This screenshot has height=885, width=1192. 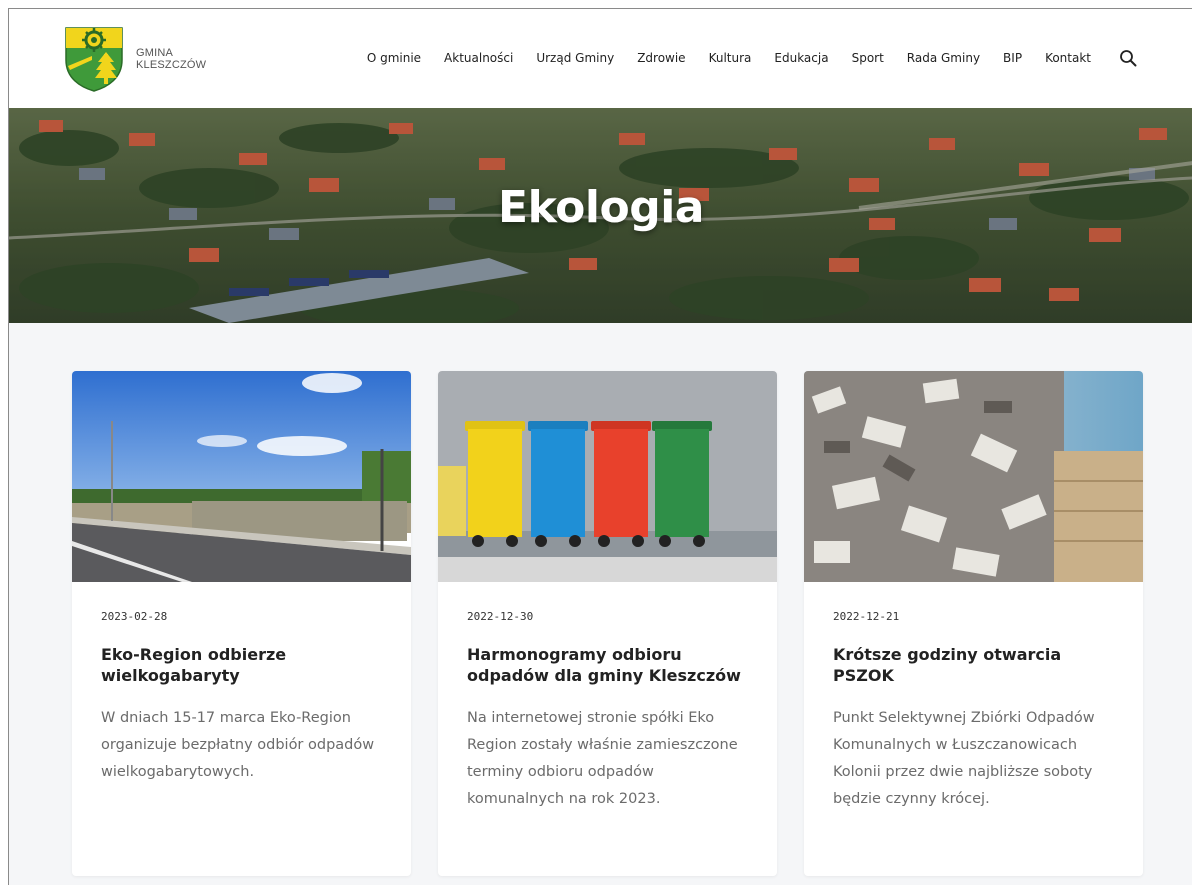 I want to click on logo-text-line1: GMINA, so click(x=155, y=53).